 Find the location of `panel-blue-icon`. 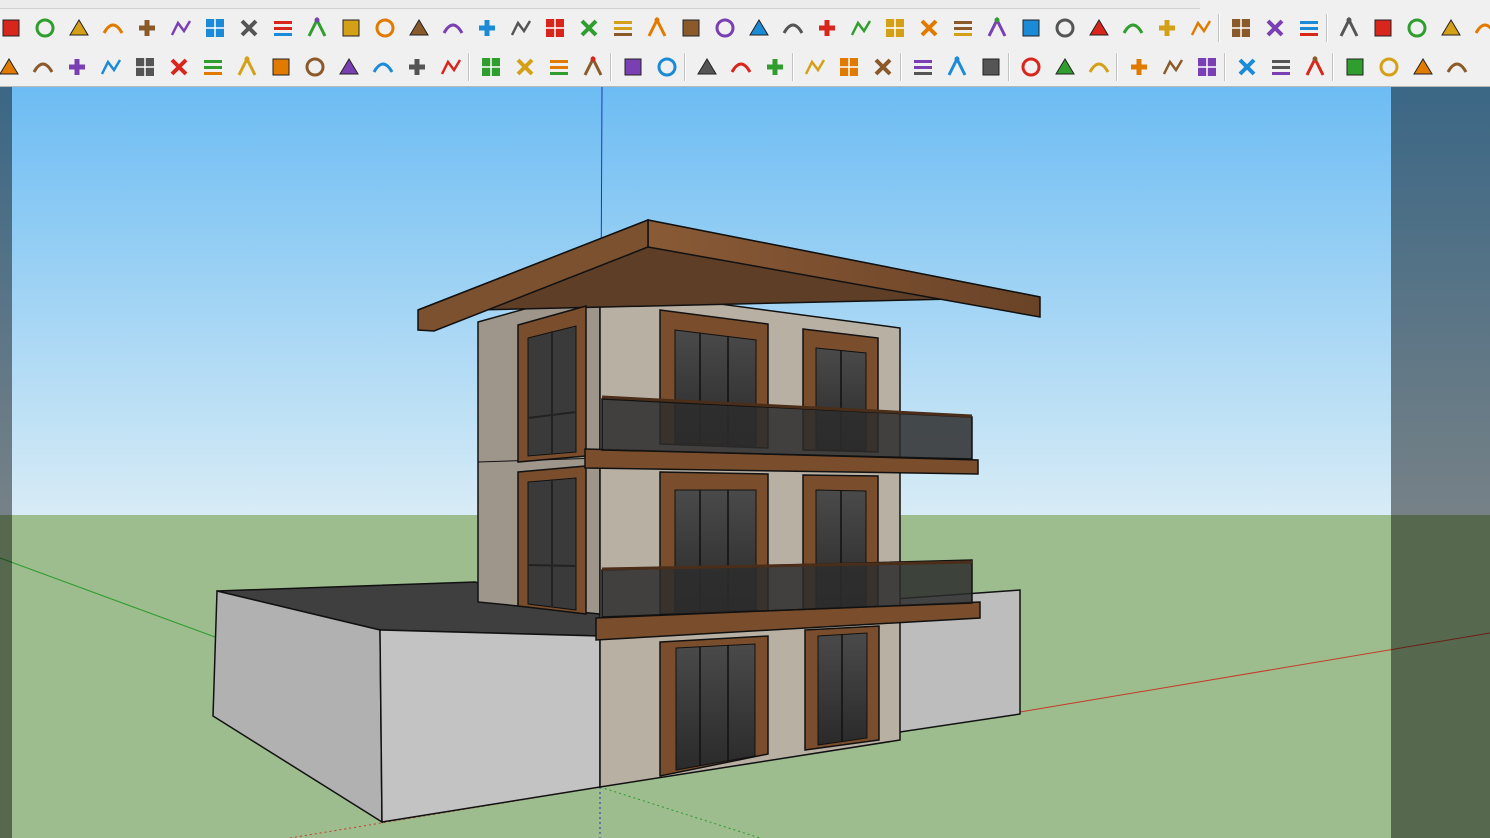

panel-blue-icon is located at coordinates (1173, 67).